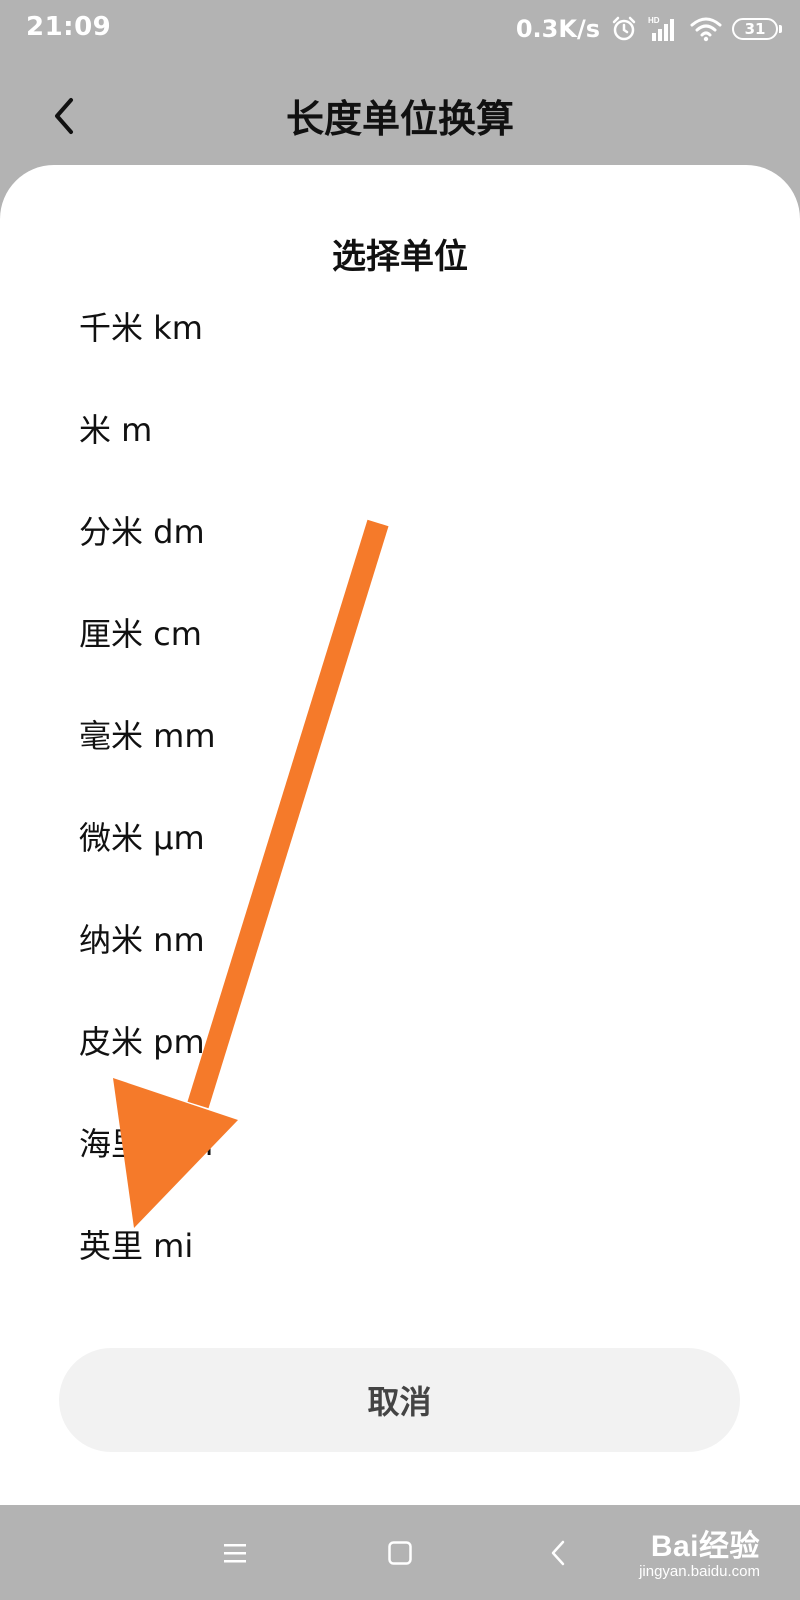 The height and width of the screenshot is (1600, 800). I want to click on home-button, so click(400, 1553).